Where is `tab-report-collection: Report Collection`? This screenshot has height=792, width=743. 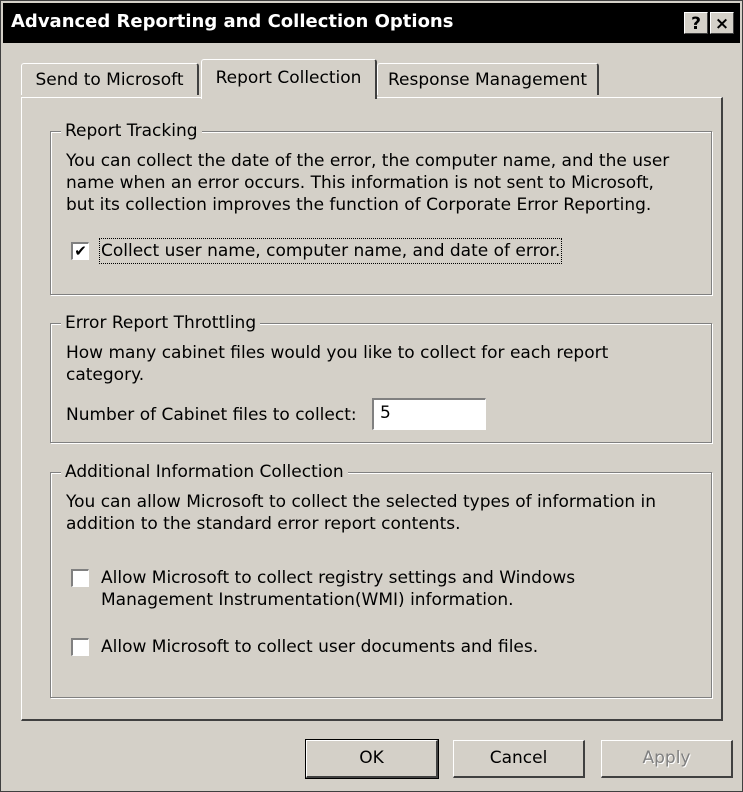
tab-report-collection: Report Collection is located at coordinates (289, 79).